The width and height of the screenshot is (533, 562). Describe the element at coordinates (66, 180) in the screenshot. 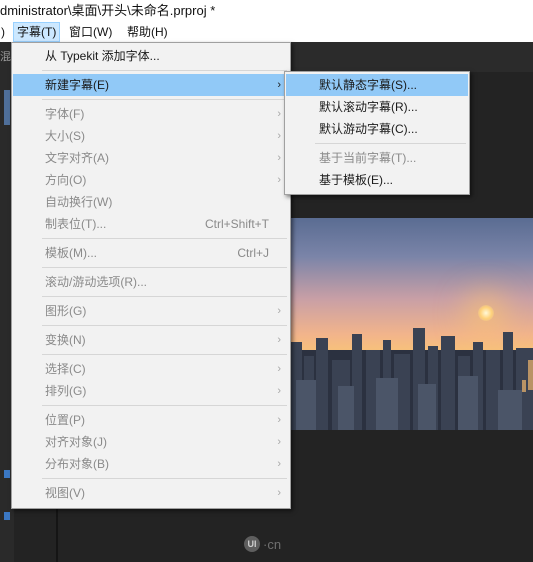

I see `menu-item-label: 方向(O)` at that location.